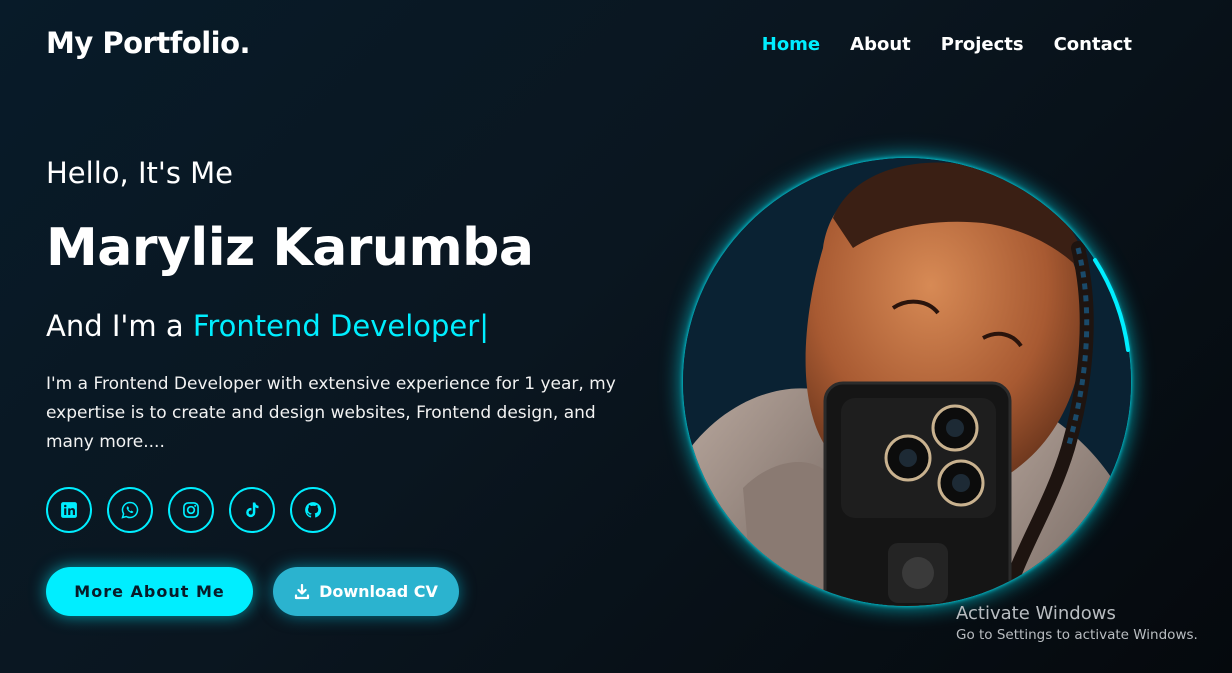 The image size is (1232, 673). I want to click on github-link, so click(313, 510).